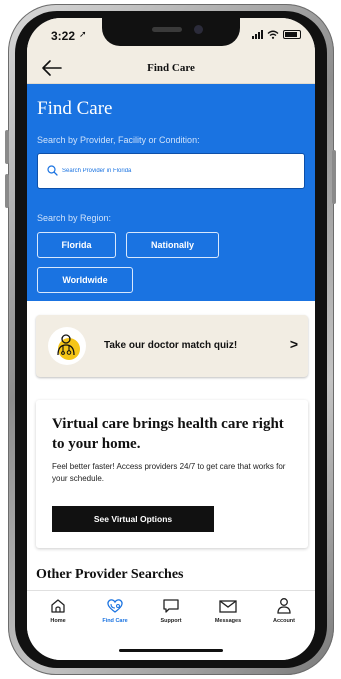 The height and width of the screenshot is (679, 341). I want to click on tab-messages: Messages, so click(228, 610).